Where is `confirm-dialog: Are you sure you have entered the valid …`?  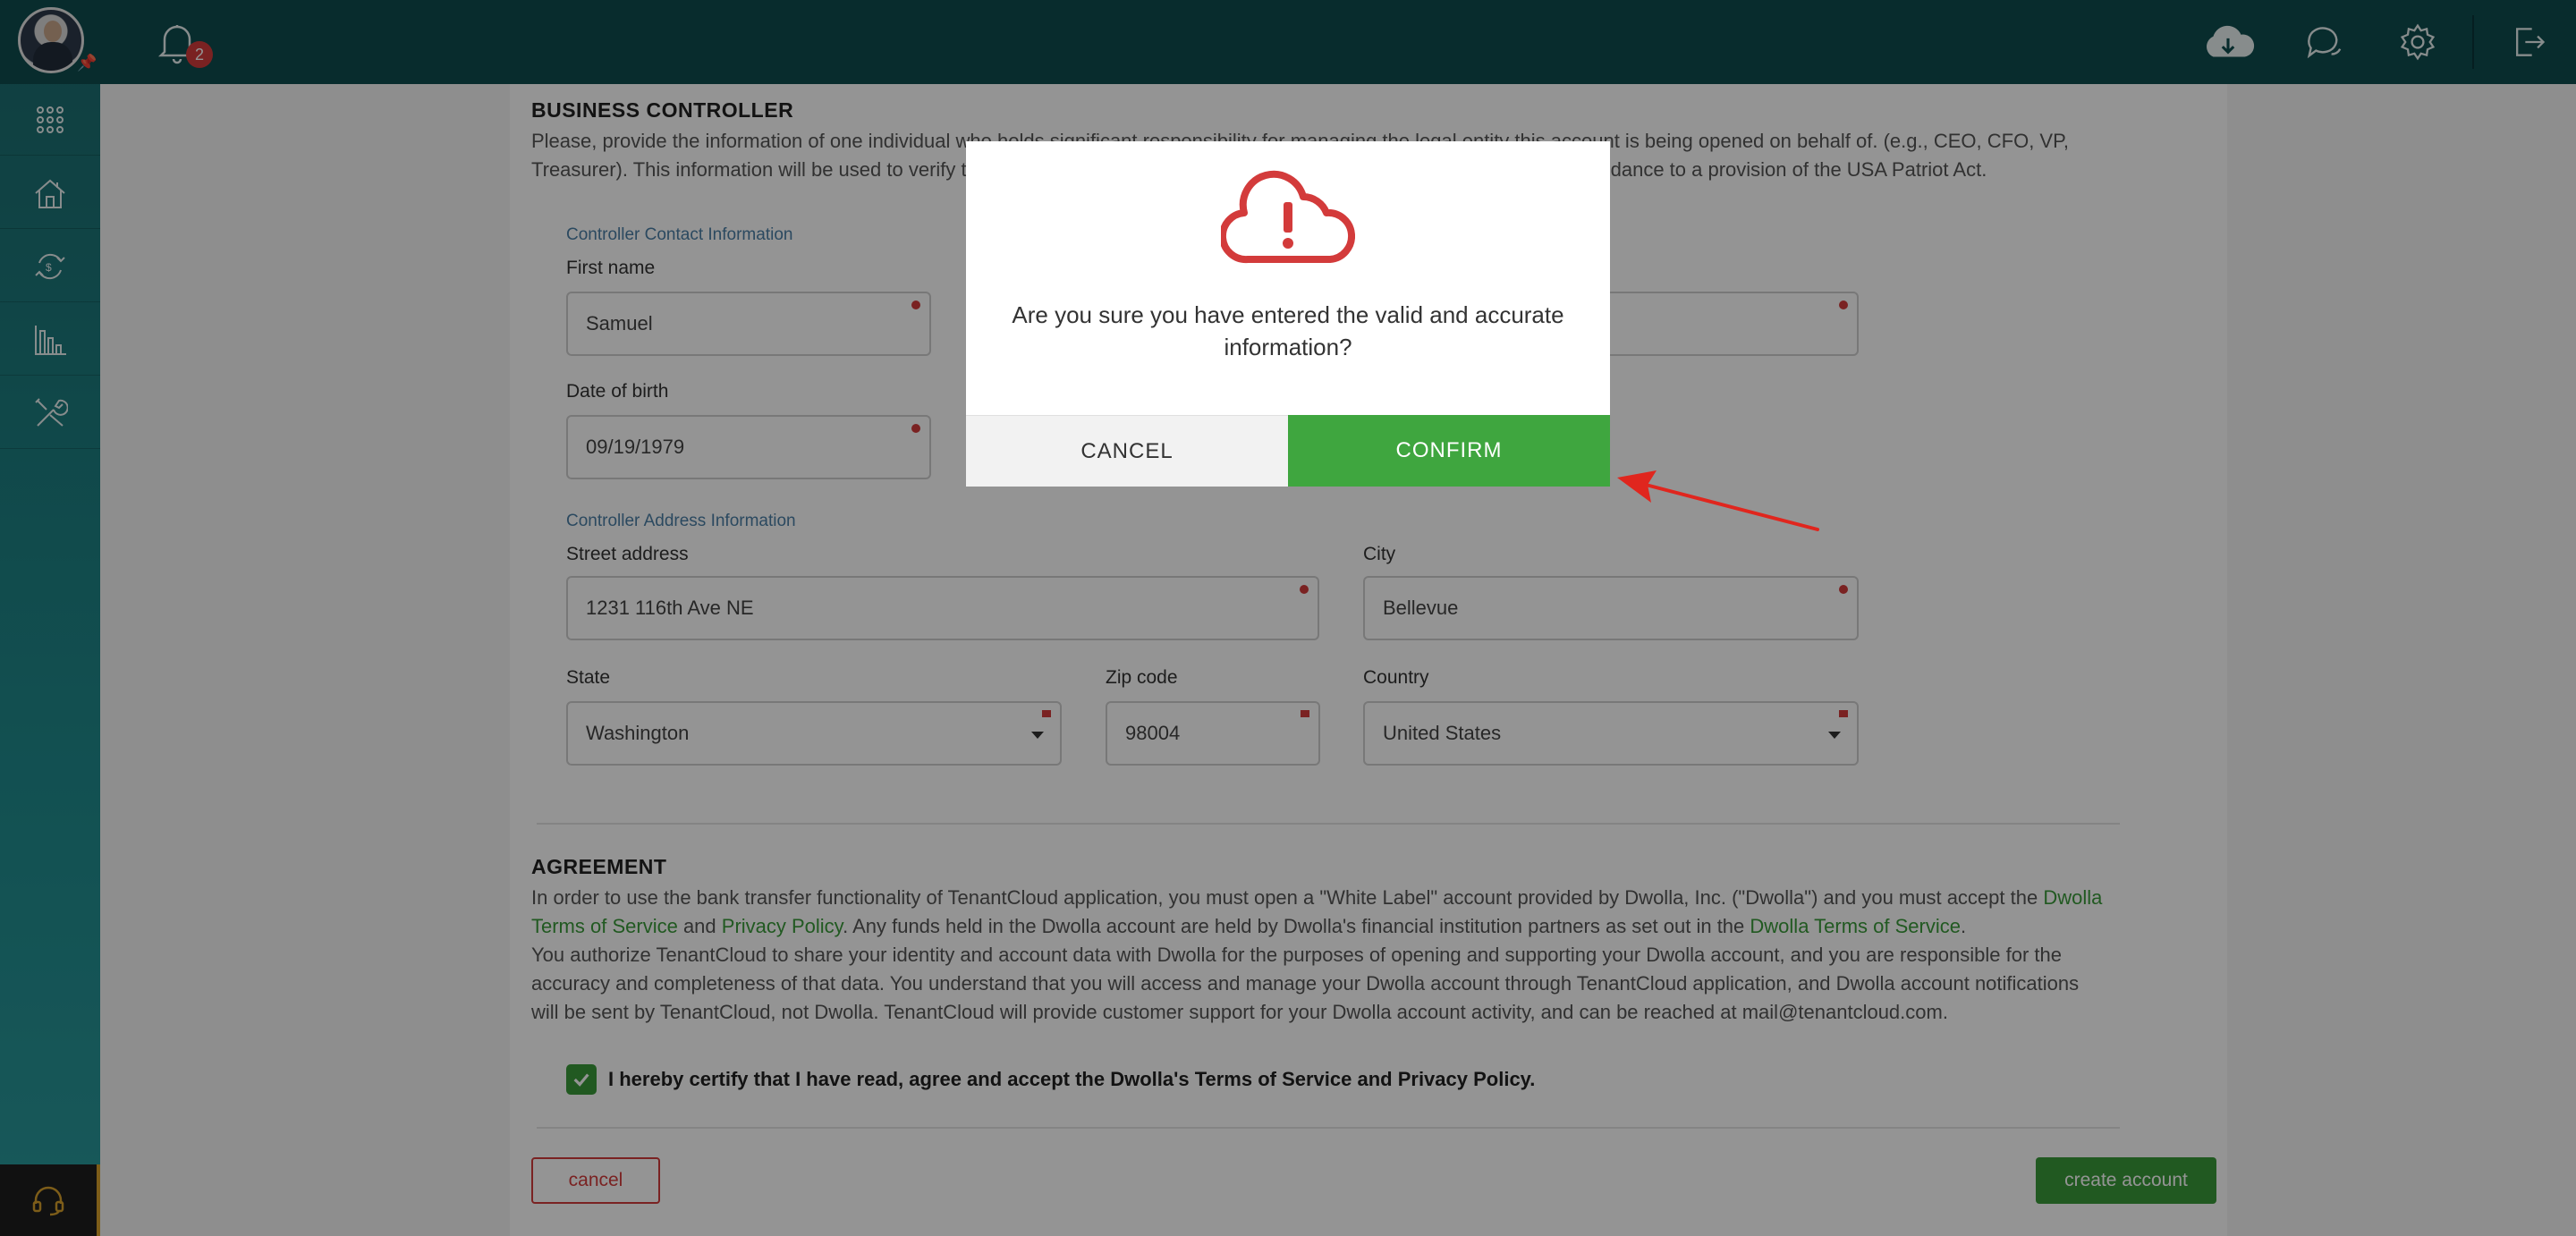
confirm-dialog: Are you sure you have entered the valid … is located at coordinates (1288, 314).